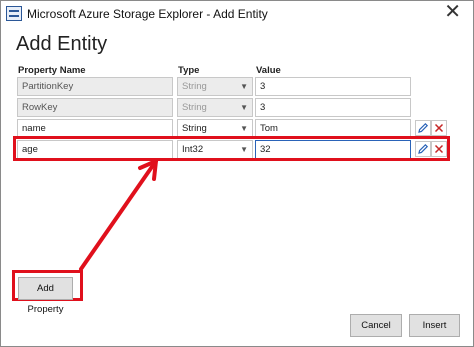 Image resolution: width=474 pixels, height=347 pixels. I want to click on cancel-button: Cancel, so click(376, 325).